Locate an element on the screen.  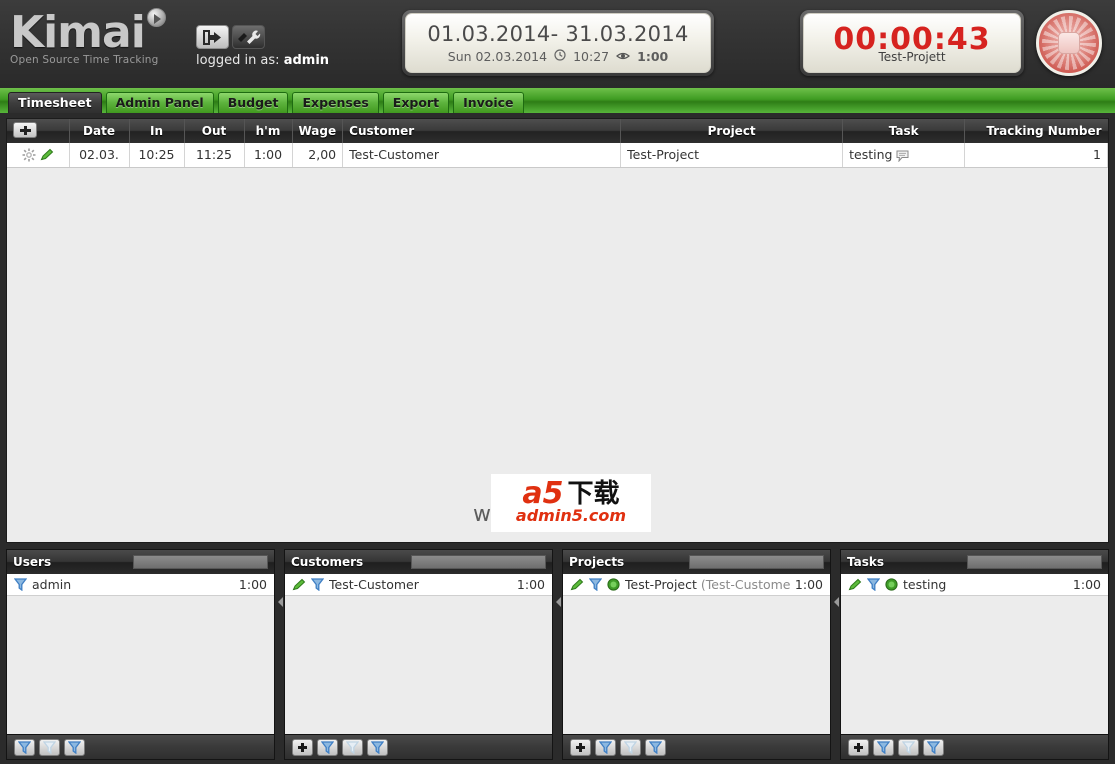
search-input-users is located at coordinates (200, 562).